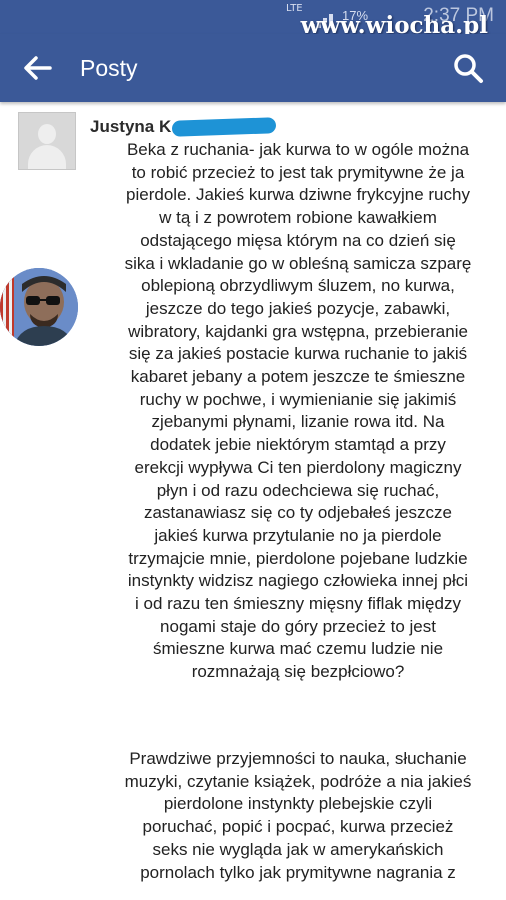  What do you see at coordinates (253, 68) in the screenshot?
I see `app-bar: Posty` at bounding box center [253, 68].